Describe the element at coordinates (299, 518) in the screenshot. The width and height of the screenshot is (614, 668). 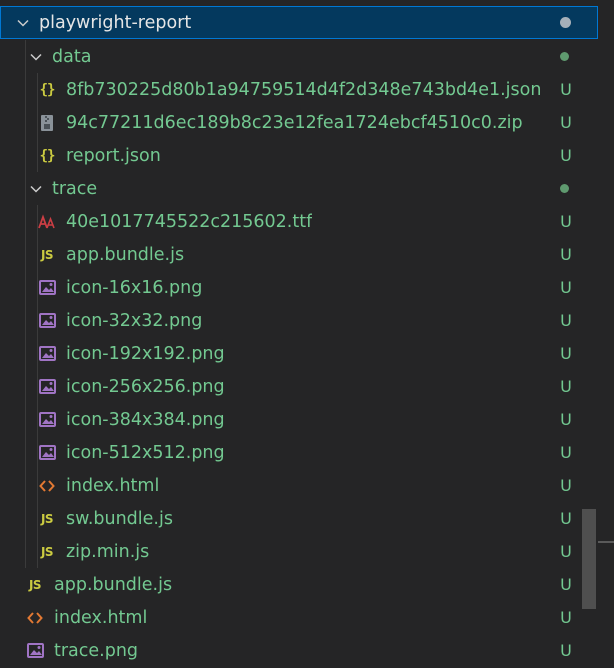
I see `file-item: JS sw.bundle.js U` at that location.